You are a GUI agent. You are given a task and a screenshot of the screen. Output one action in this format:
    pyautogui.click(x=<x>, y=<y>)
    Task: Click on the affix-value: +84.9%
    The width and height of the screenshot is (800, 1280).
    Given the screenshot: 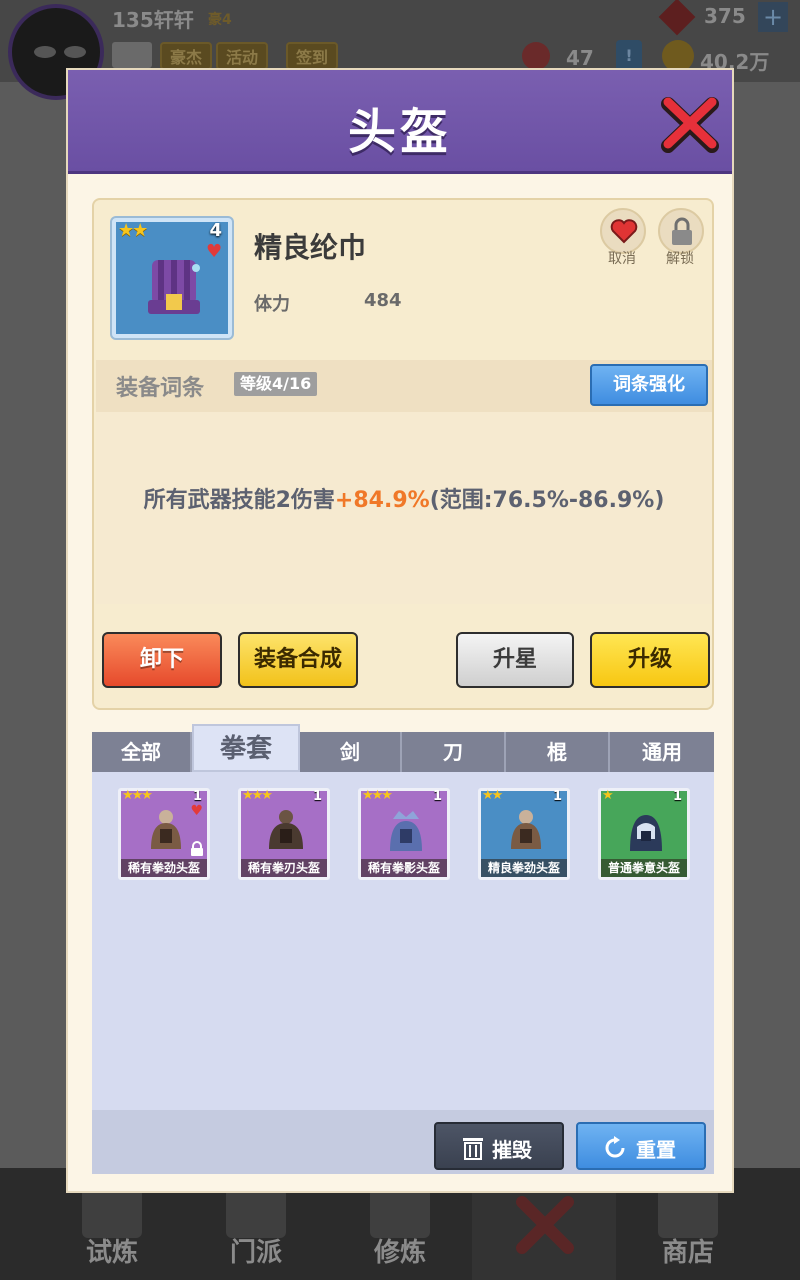 What is the action you would take?
    pyautogui.click(x=382, y=500)
    